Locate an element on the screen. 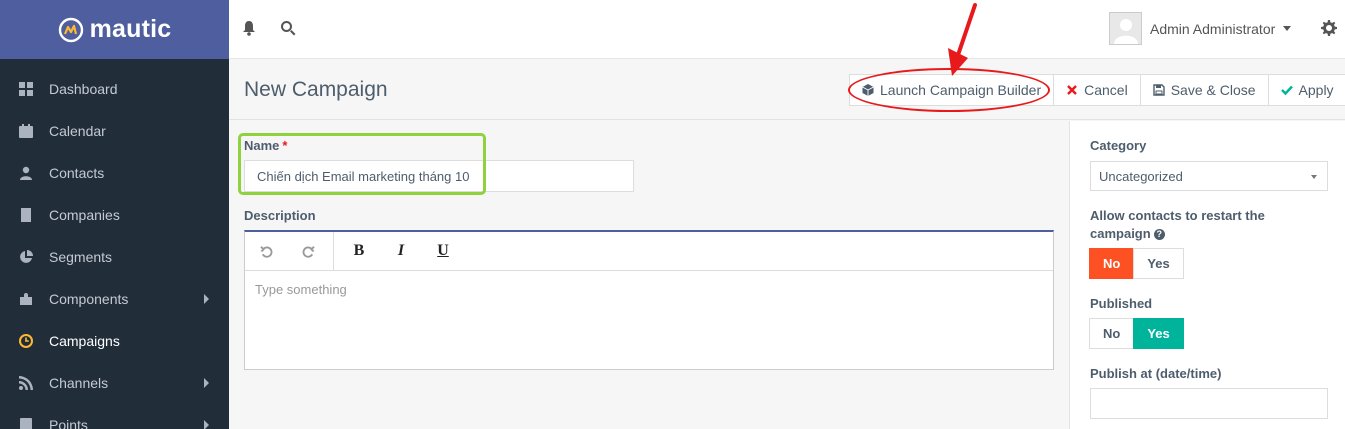  check-icon is located at coordinates (1286, 90).